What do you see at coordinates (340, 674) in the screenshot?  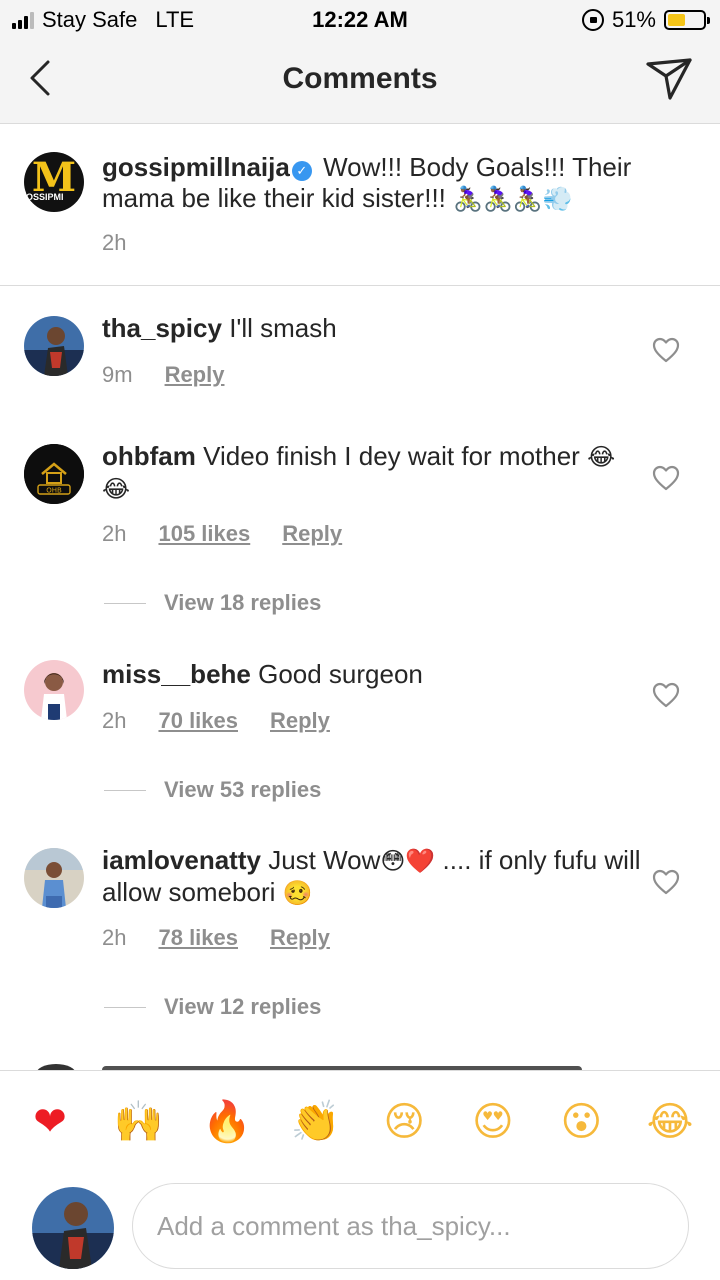 I see `comment-body: Good surgeon` at bounding box center [340, 674].